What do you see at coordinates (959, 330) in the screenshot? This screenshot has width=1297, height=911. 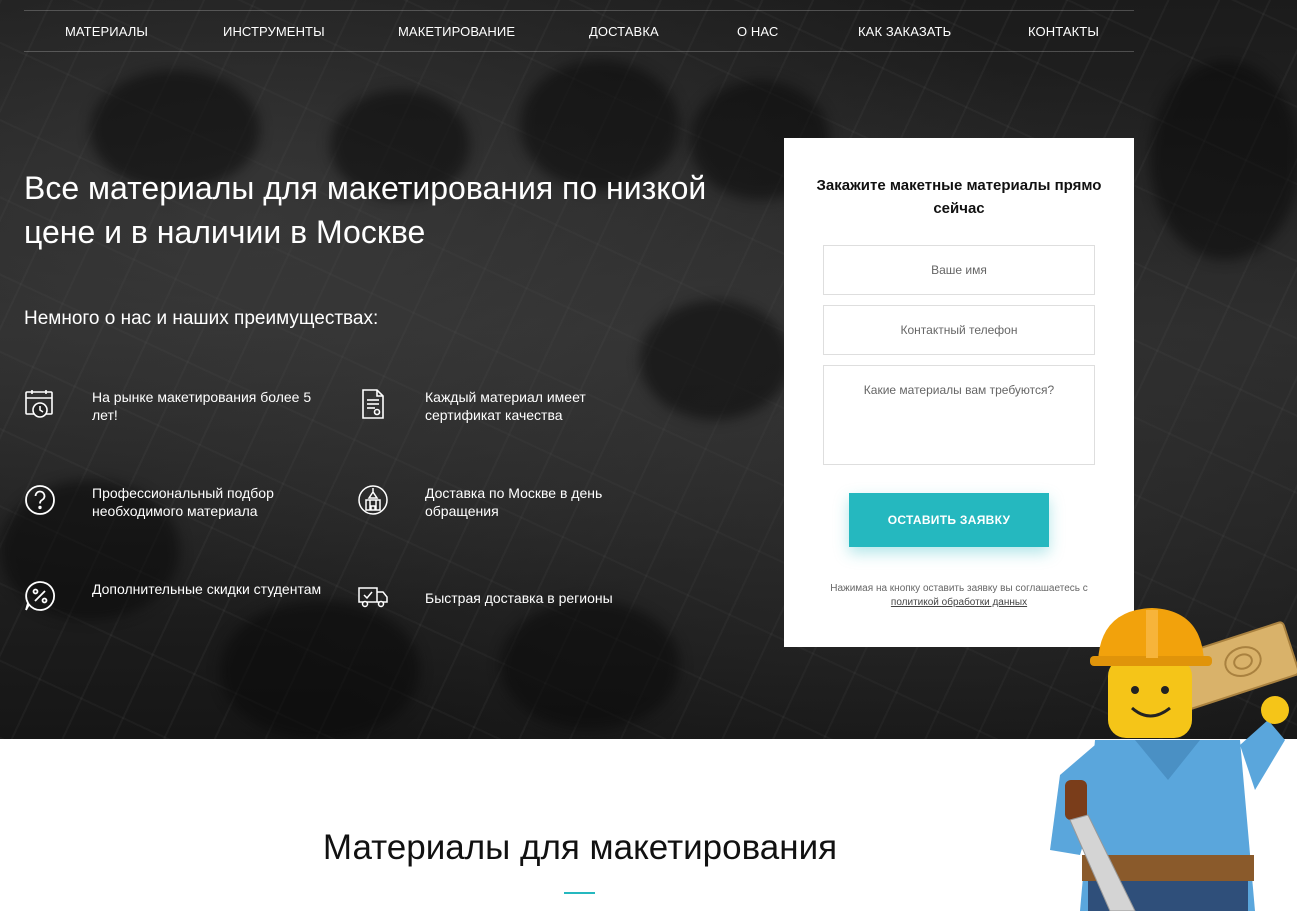 I see `phone-input` at bounding box center [959, 330].